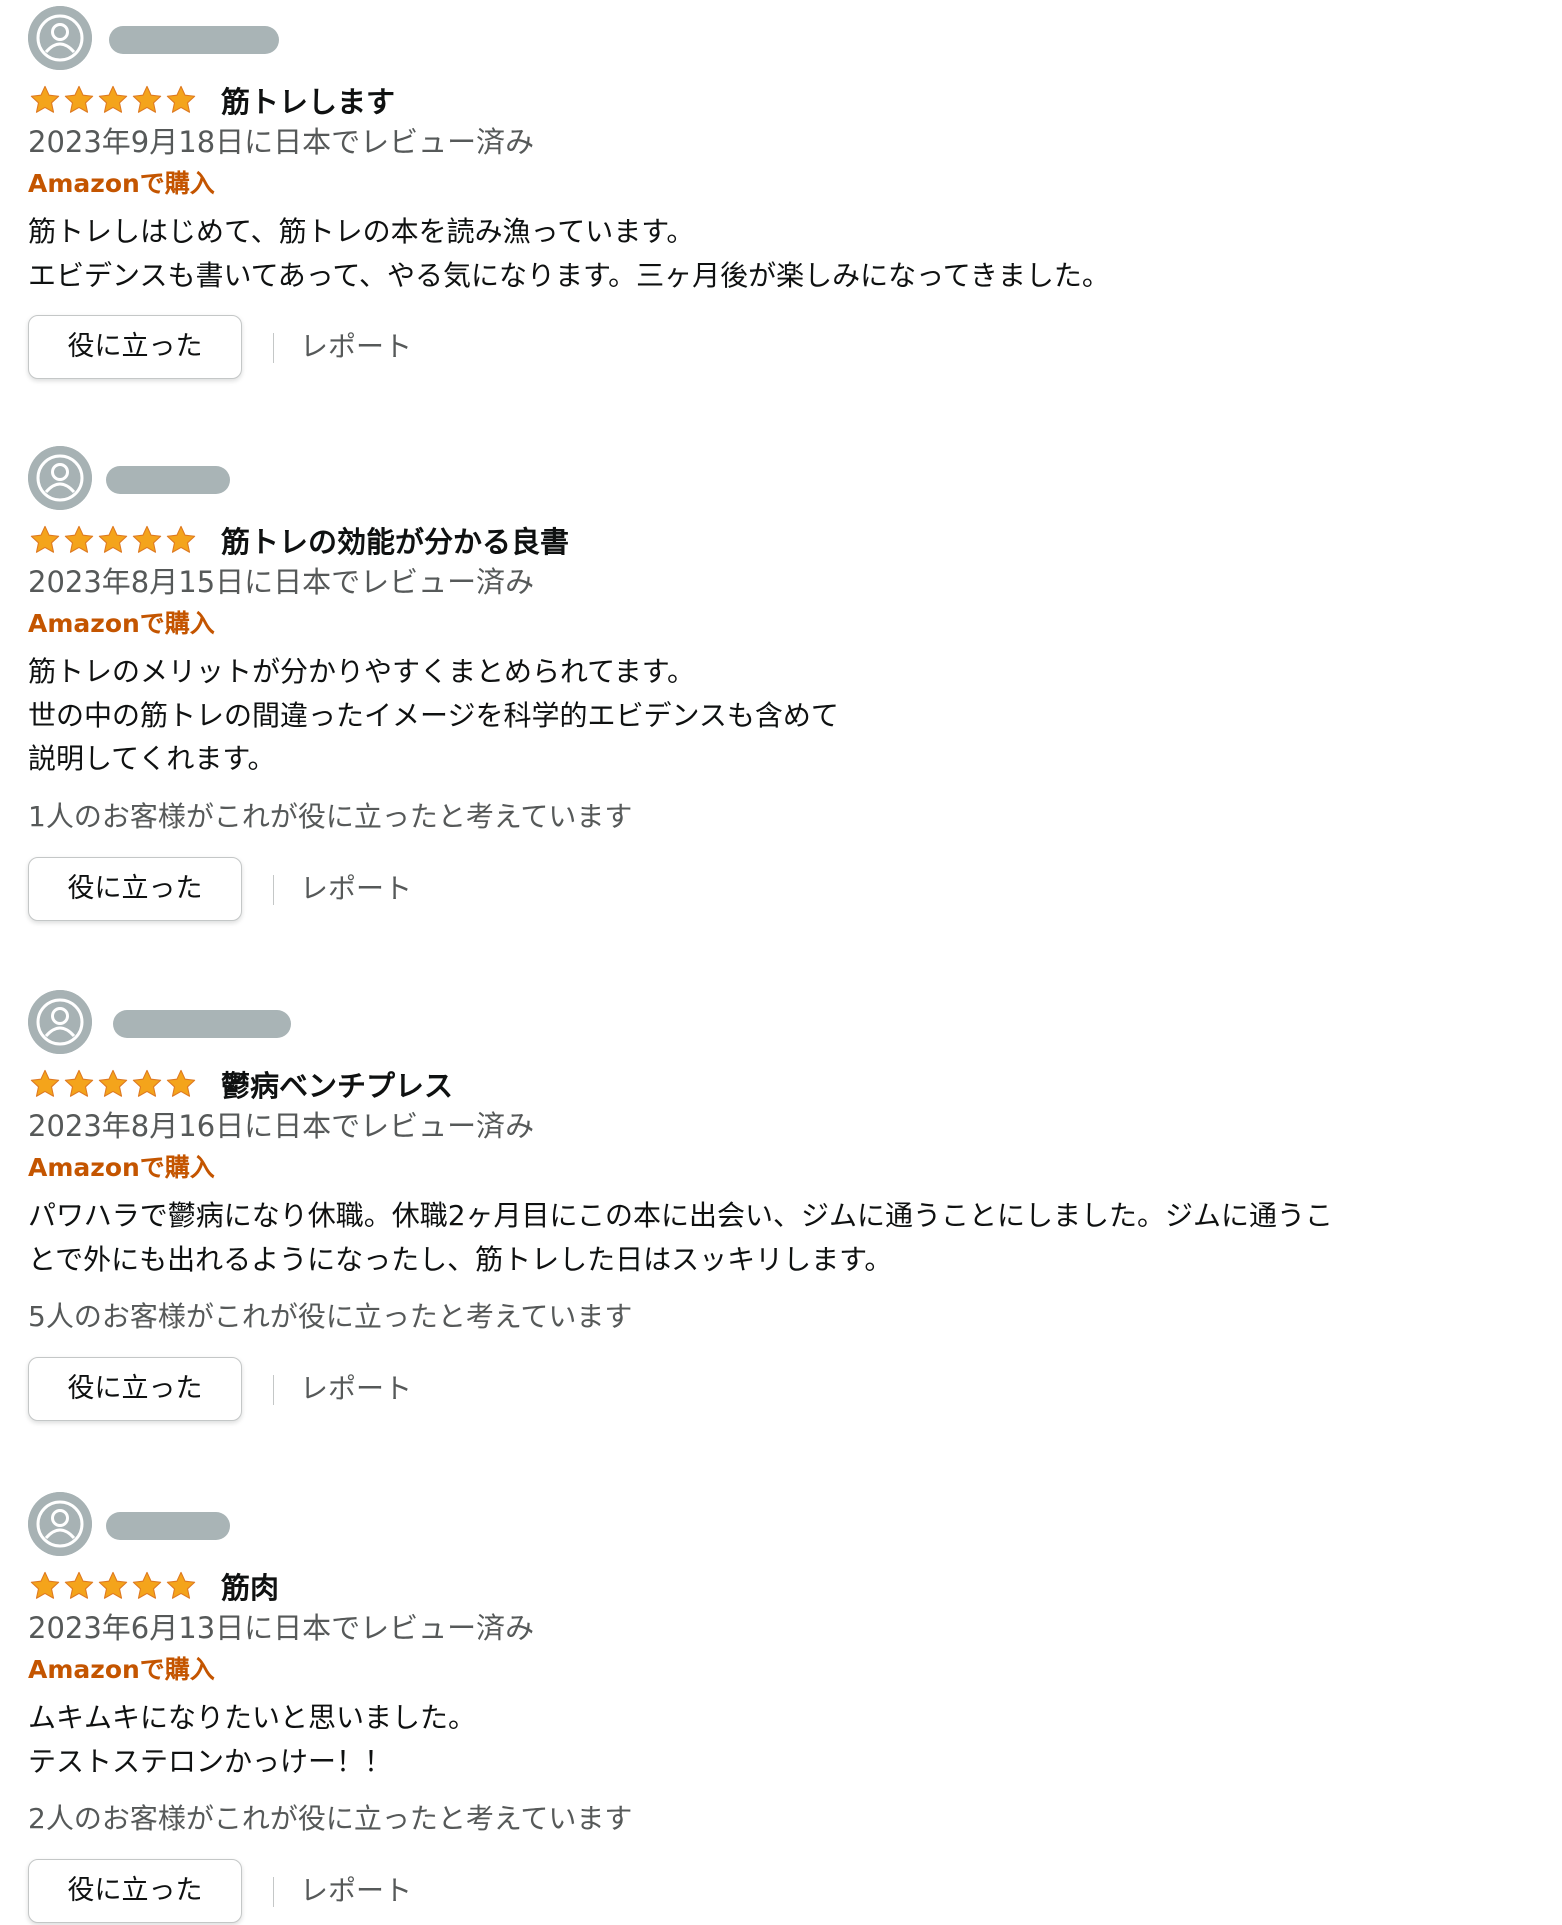  I want to click on review-body-line: とで外にも出れるようになったし、筋トレした日はスッキリします。, so click(460, 1259).